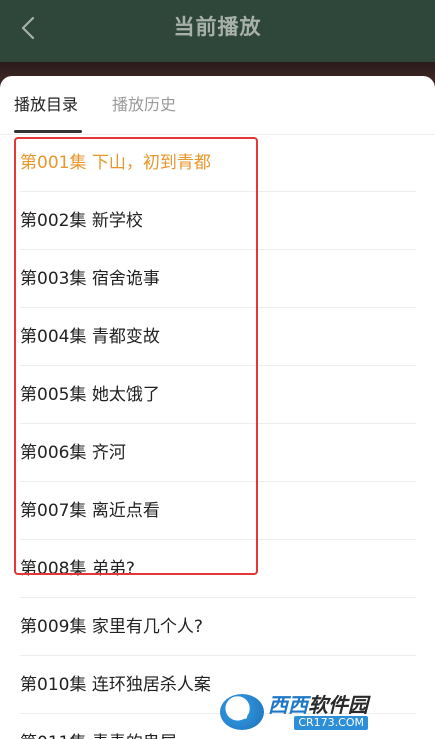 This screenshot has height=739, width=435. Describe the element at coordinates (218, 511) in the screenshot. I see `episode-item-007: 第007集 离近点看` at that location.